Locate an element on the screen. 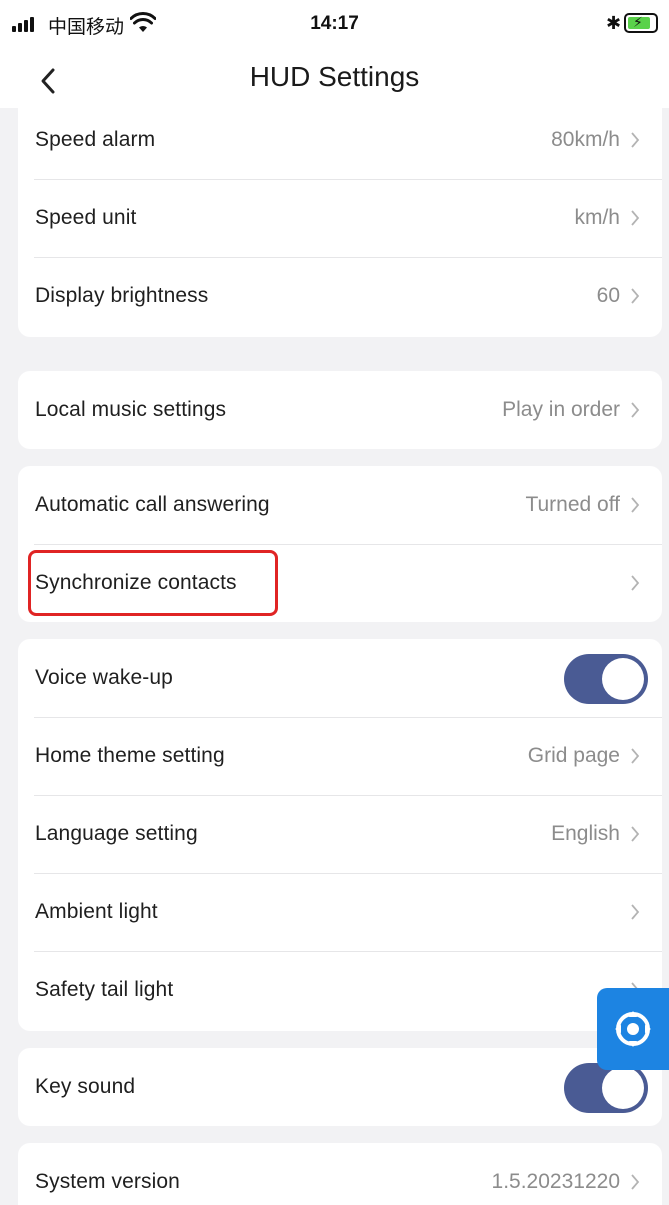 The height and width of the screenshot is (1205, 669). setting-row-speed-alarm: Speed alarm 80km/h is located at coordinates (340, 140).